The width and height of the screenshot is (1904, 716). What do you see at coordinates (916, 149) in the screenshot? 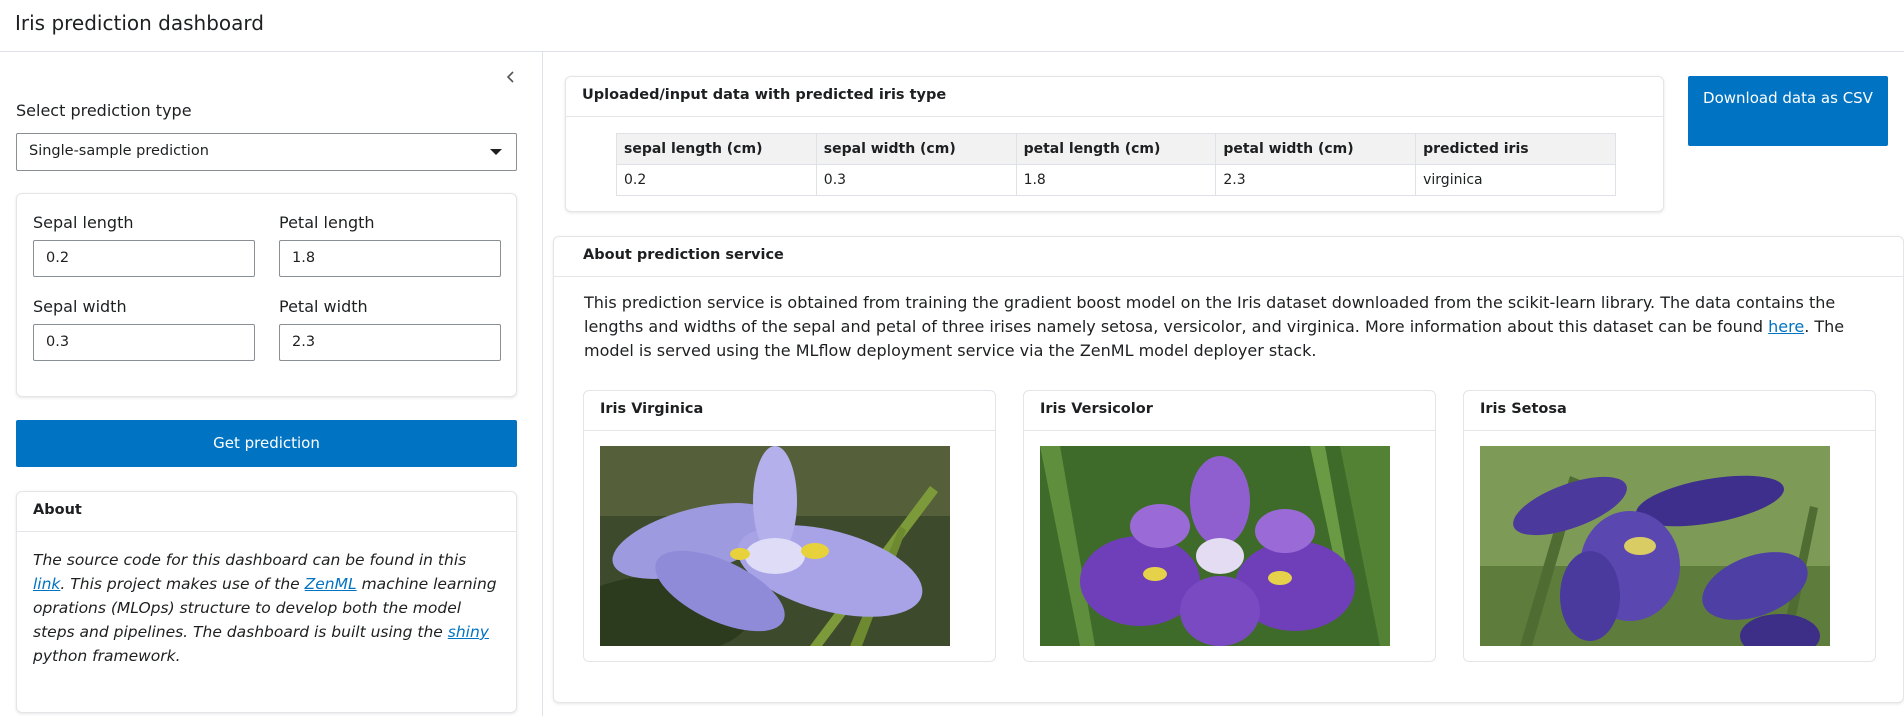
I see `column-header: sepal width (cm)` at bounding box center [916, 149].